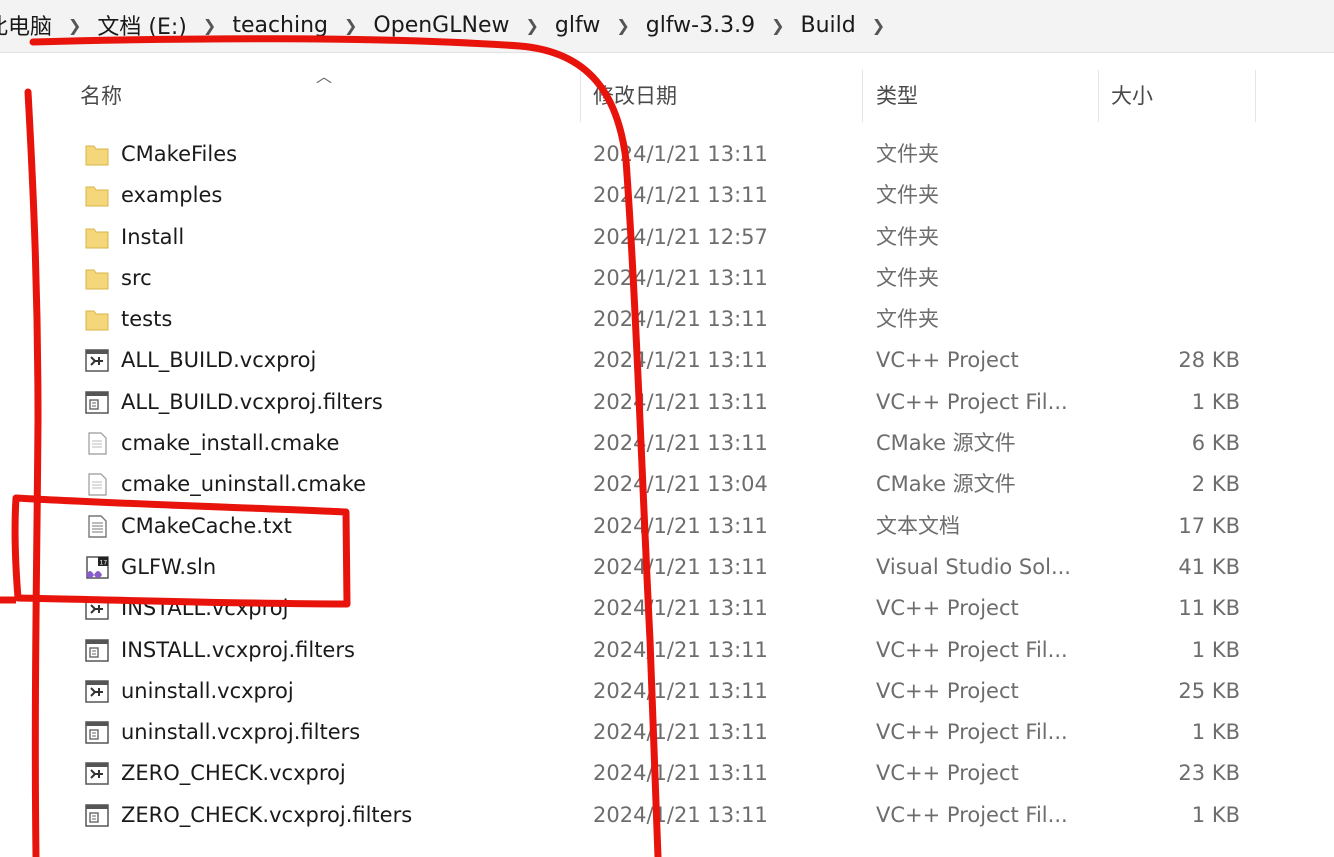 Image resolution: width=1334 pixels, height=857 pixels. What do you see at coordinates (233, 773) in the screenshot?
I see `file-name: ZERO_CHECK.vcxproj` at bounding box center [233, 773].